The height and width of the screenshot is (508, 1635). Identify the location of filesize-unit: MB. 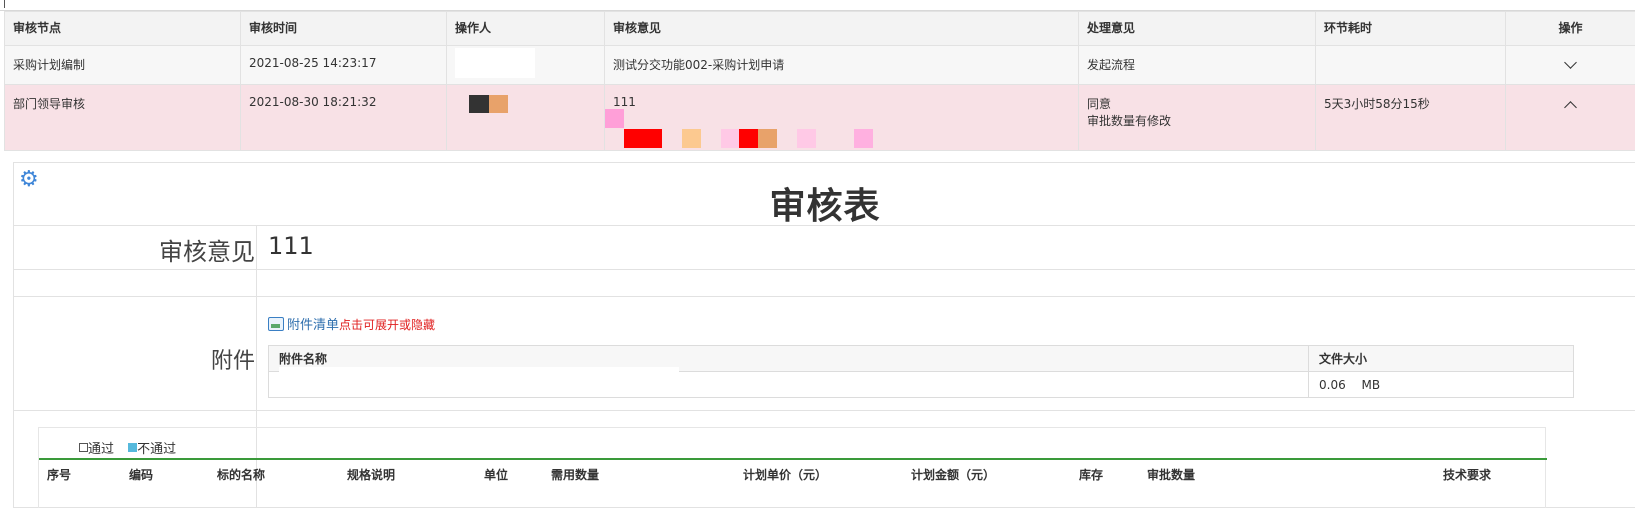
(1371, 384).